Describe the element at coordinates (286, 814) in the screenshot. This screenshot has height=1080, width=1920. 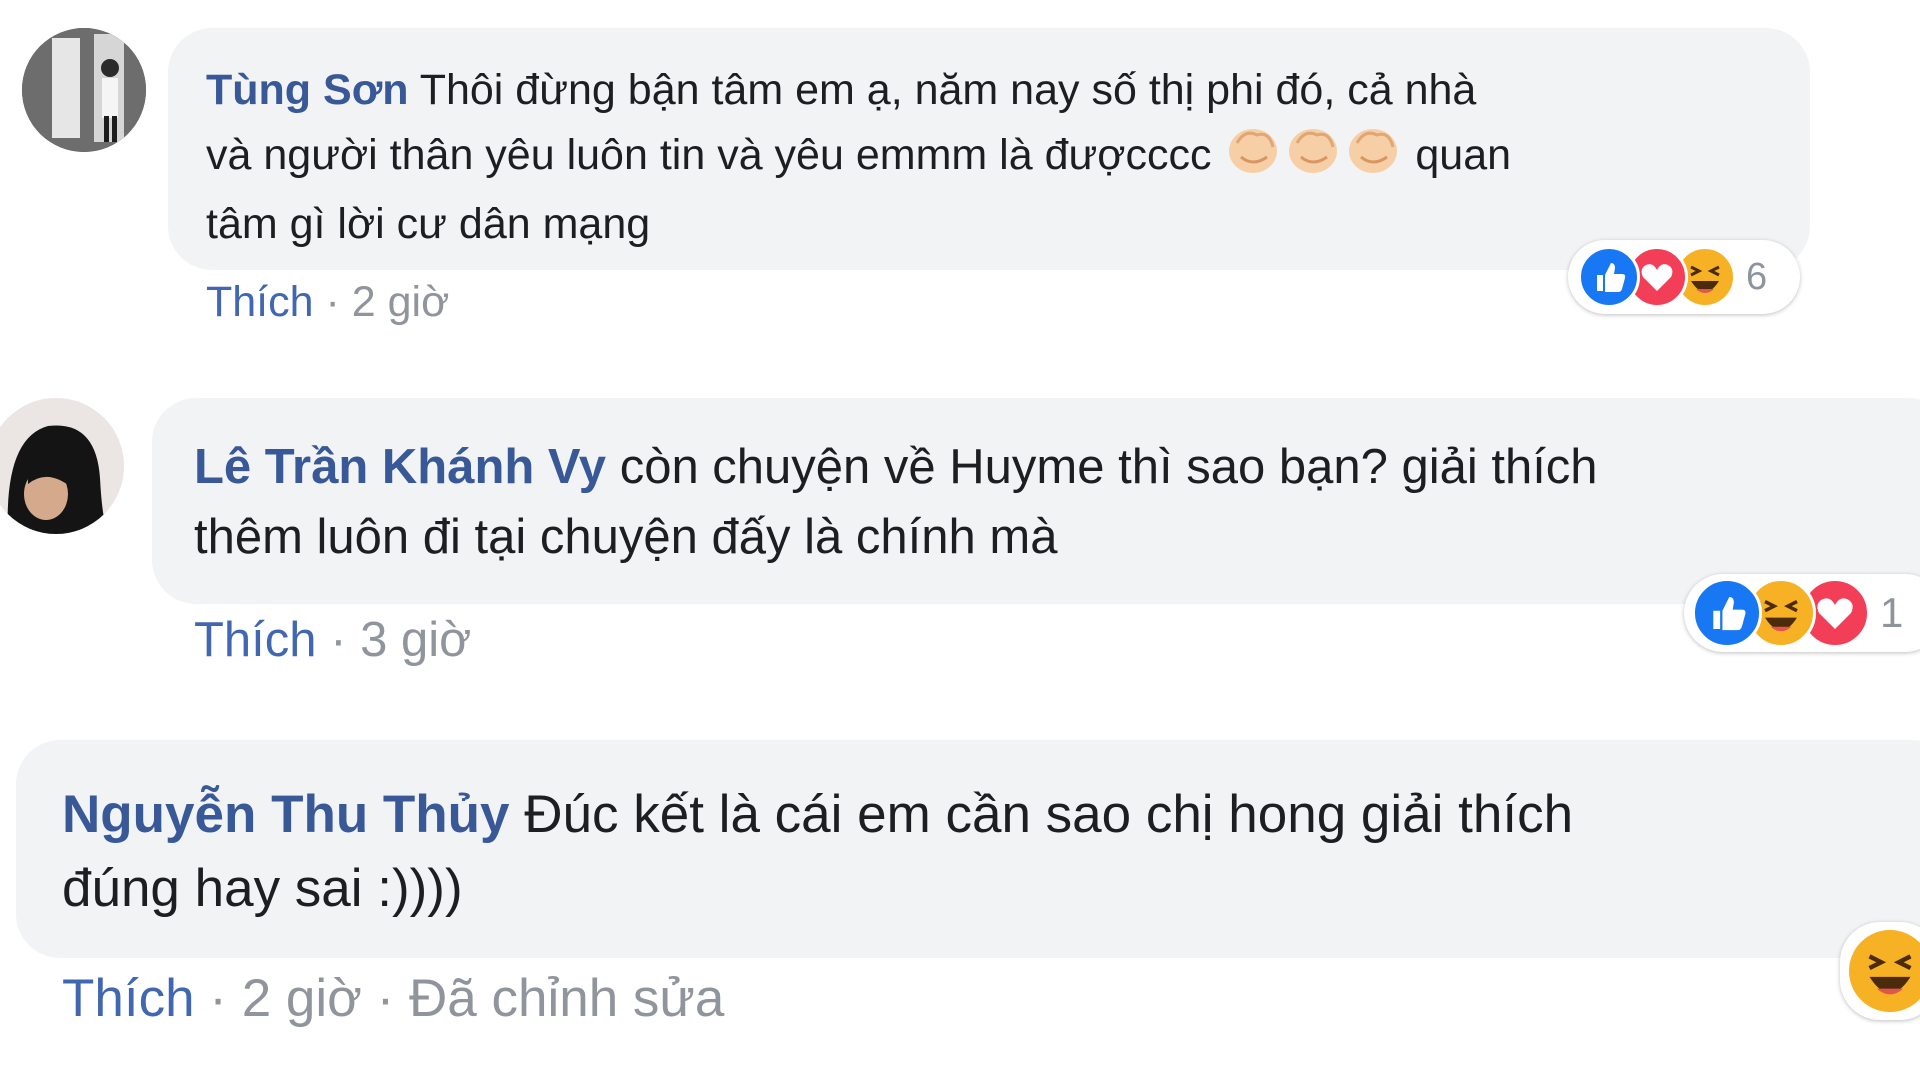
I see `comment-author-link: Nguyễn Thu Thủy` at that location.